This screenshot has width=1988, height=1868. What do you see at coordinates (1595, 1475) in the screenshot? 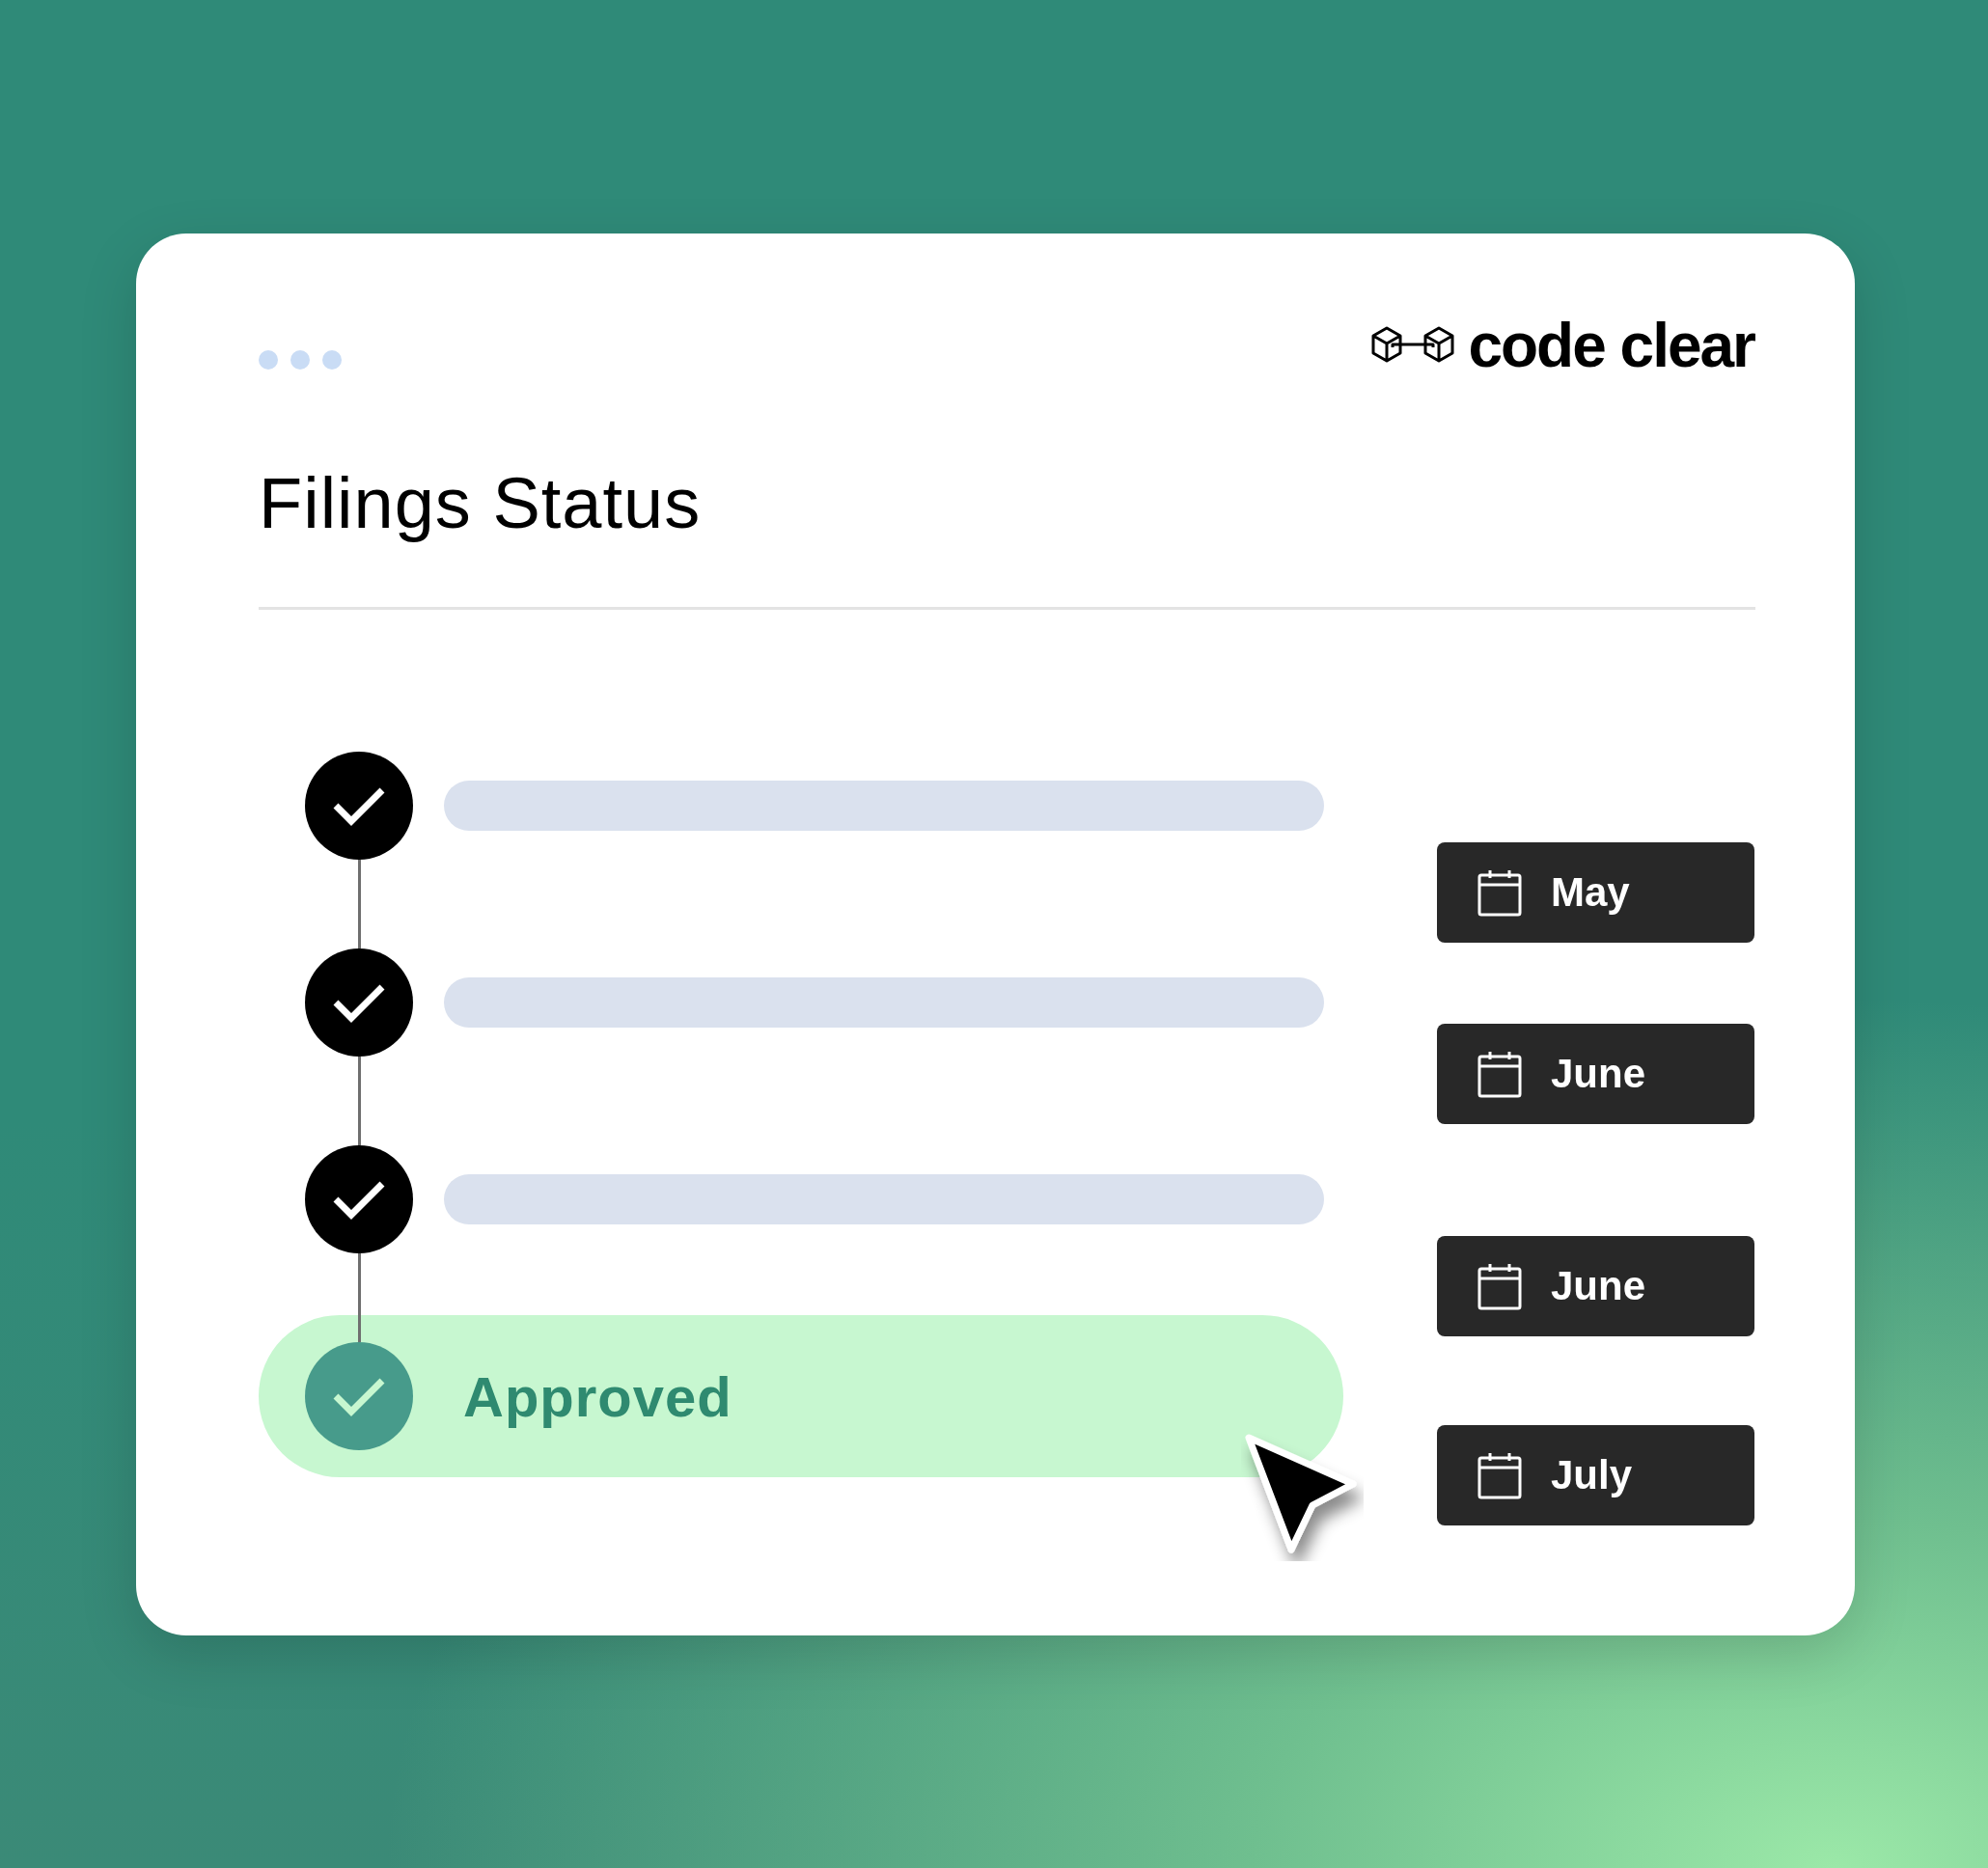
I see `date-button: July` at bounding box center [1595, 1475].